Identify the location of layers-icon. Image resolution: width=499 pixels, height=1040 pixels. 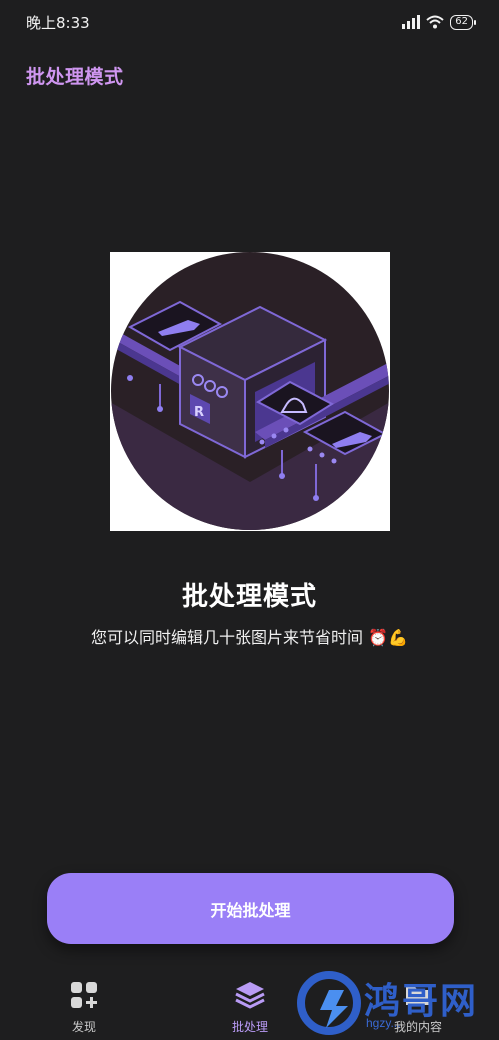
(250, 995).